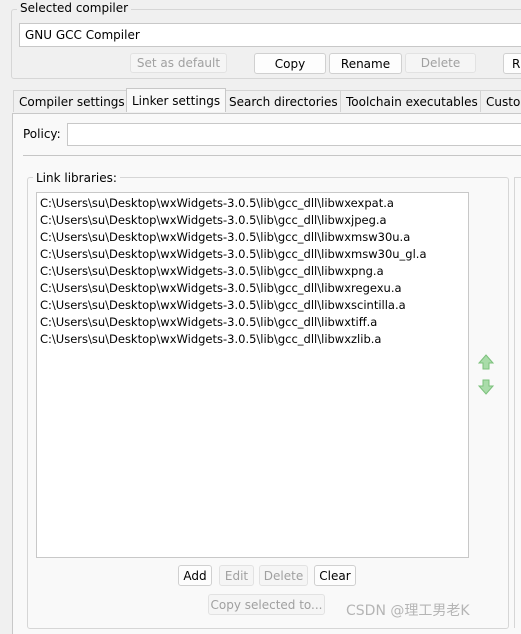 The width and height of the screenshot is (521, 634). I want to click on link-libraries-label: Link libraries:, so click(76, 178).